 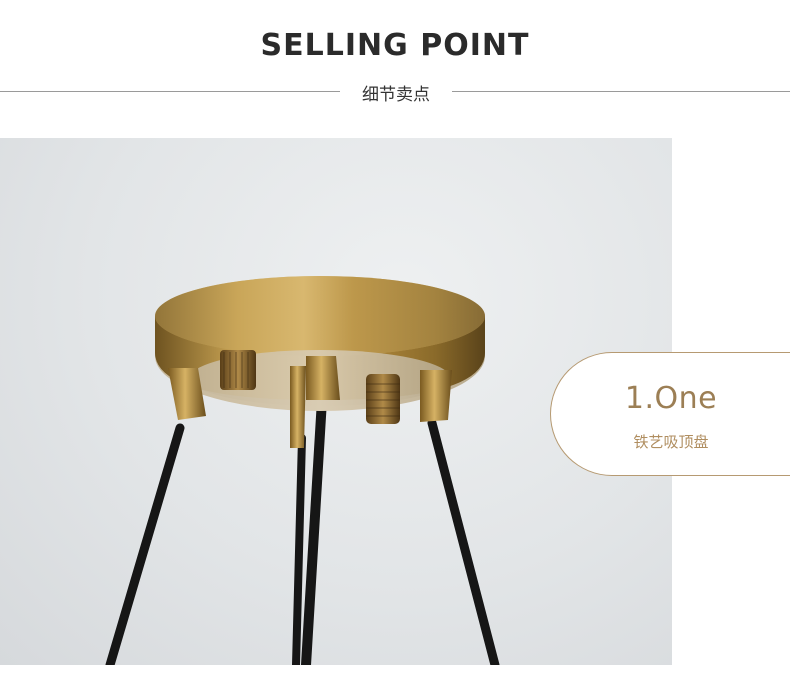 What do you see at coordinates (395, 45) in the screenshot?
I see `page-title: SELLING POINT` at bounding box center [395, 45].